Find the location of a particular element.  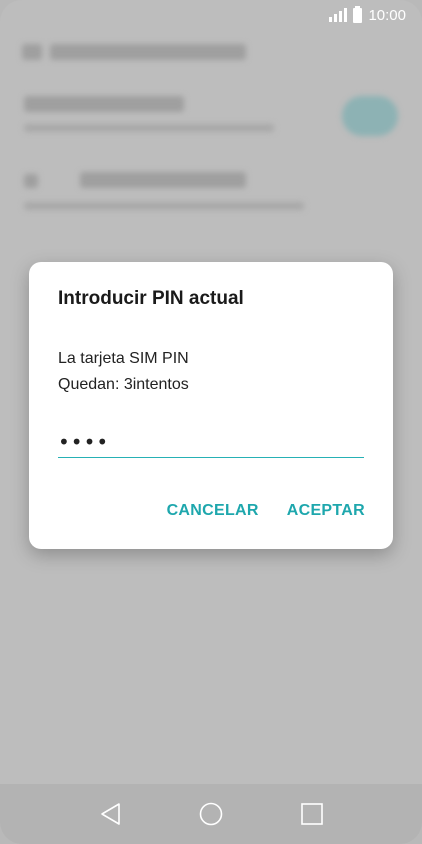

status-bar: 10:00 is located at coordinates (211, 15).